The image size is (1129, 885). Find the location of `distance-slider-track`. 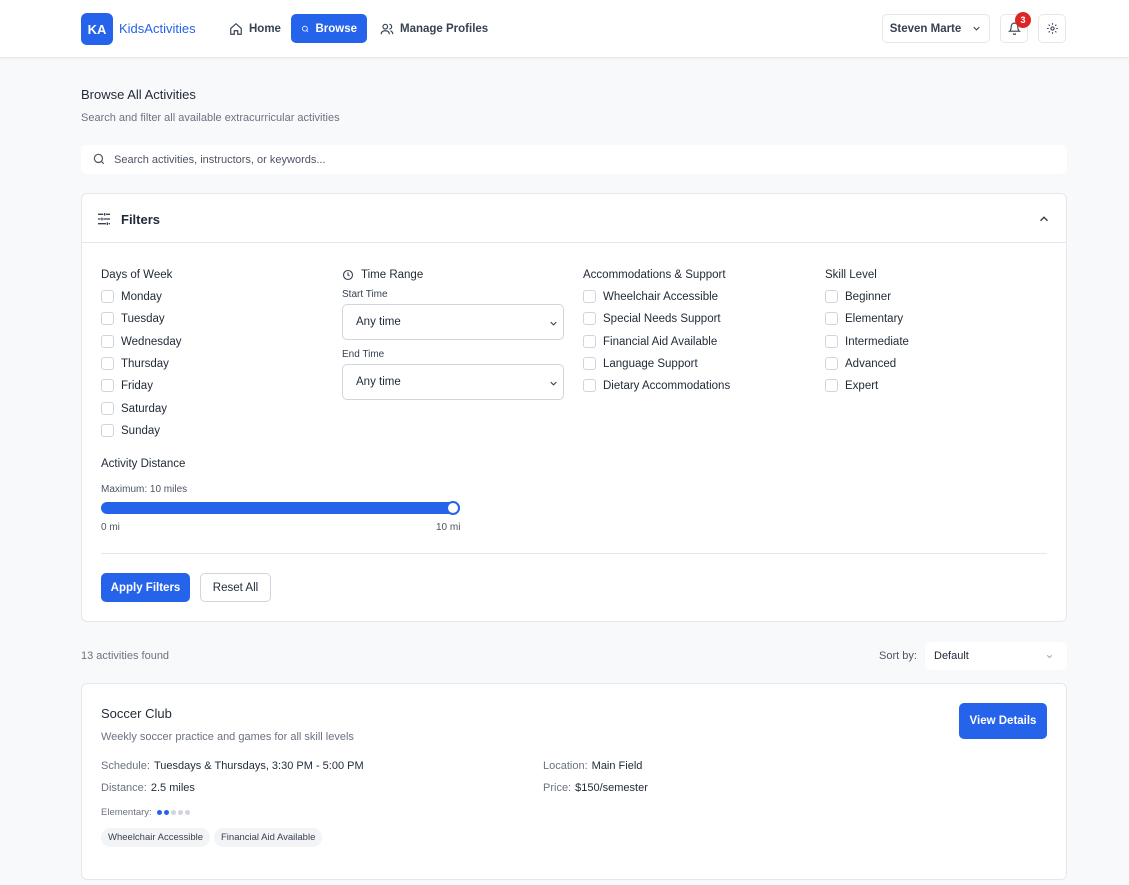

distance-slider-track is located at coordinates (280, 508).